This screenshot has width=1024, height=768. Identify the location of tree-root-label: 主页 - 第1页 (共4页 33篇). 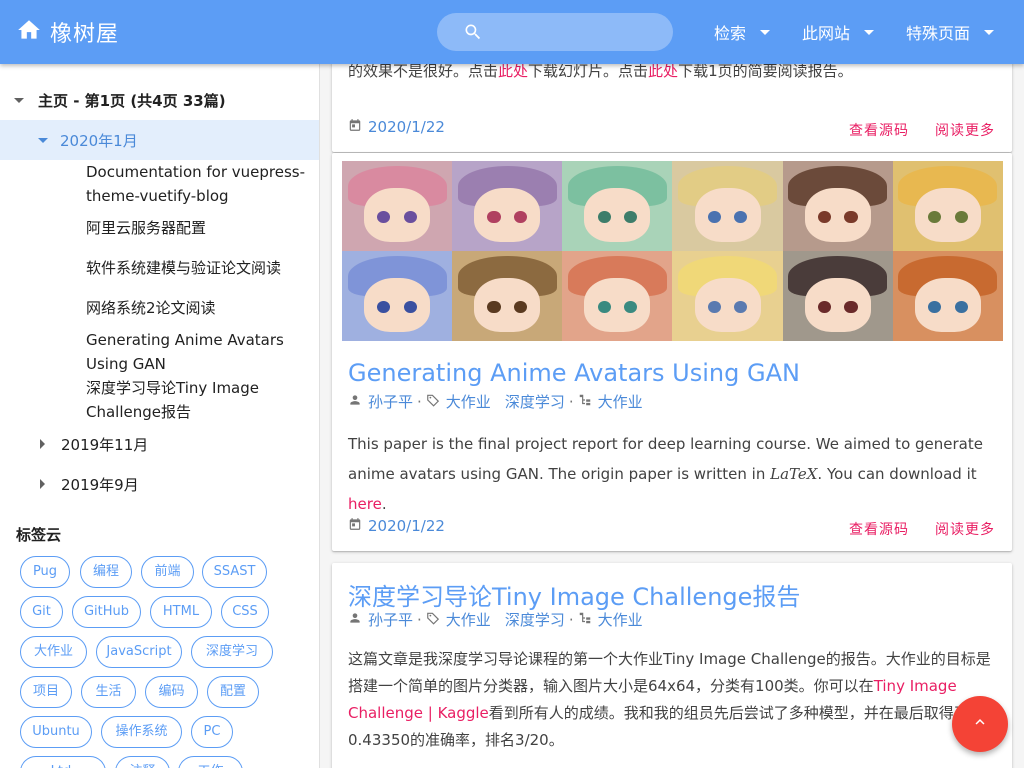
(132, 100).